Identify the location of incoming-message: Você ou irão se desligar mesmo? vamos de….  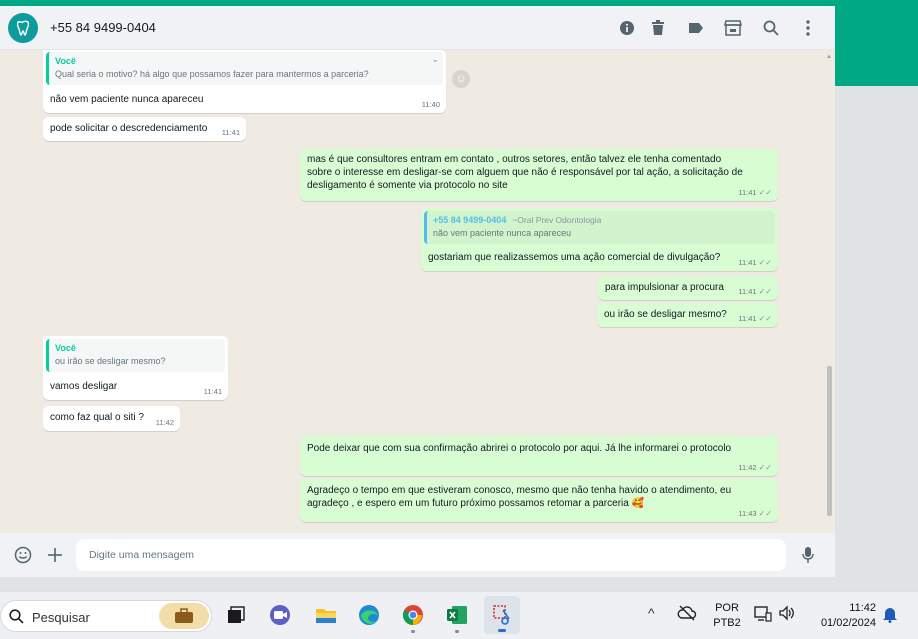
(135, 368).